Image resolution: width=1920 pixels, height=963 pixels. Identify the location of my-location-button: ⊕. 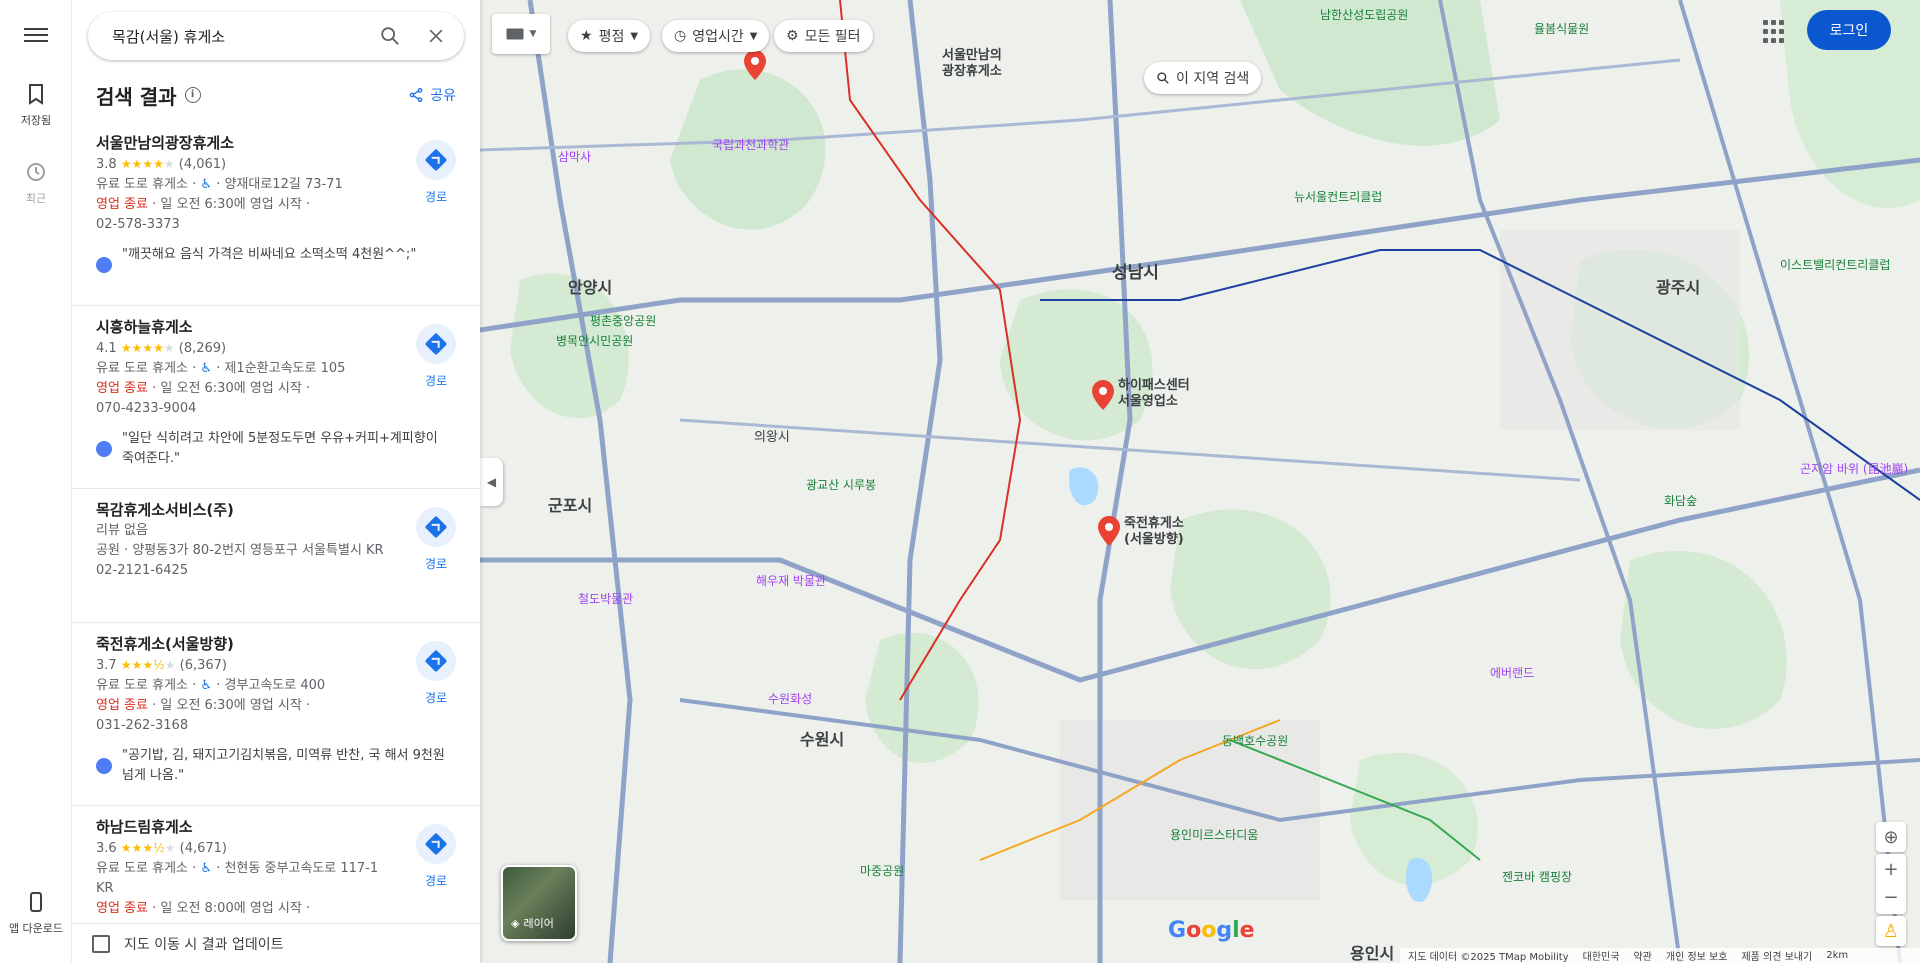
(1891, 837).